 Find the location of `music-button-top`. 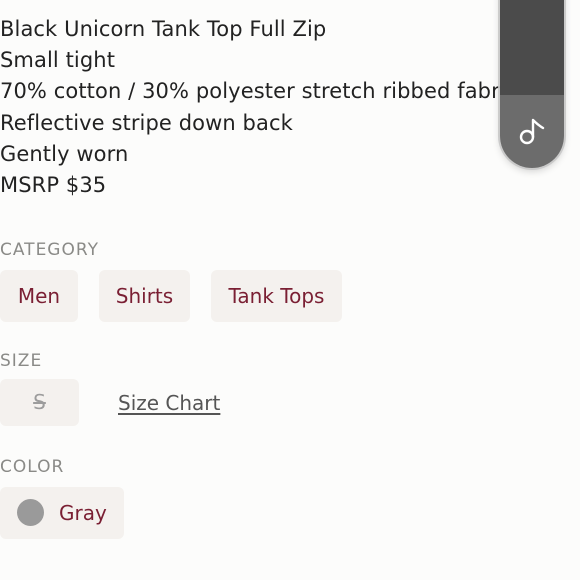

music-button-top is located at coordinates (532, 47).